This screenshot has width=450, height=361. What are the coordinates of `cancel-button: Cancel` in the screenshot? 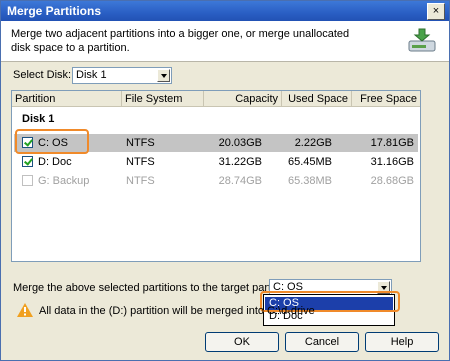 It's located at (322, 342).